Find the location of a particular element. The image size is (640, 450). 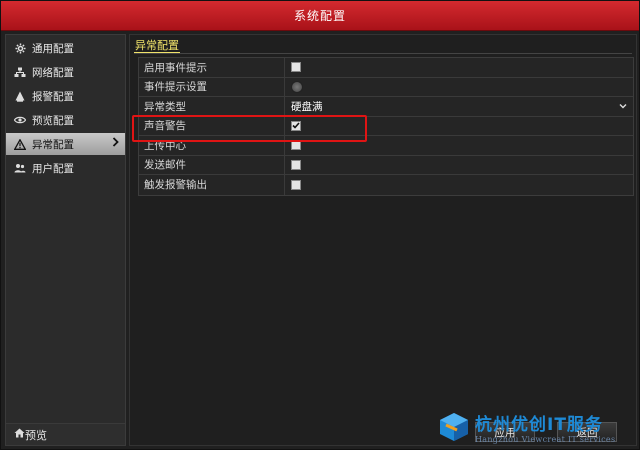

sidebar-item-exception: 异常配置 is located at coordinates (65, 144).